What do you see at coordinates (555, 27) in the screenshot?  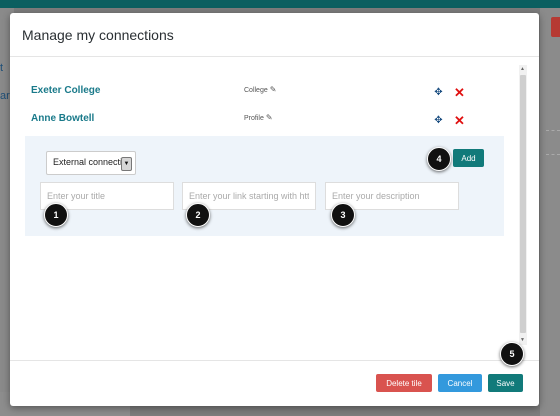 I see `background-red-button` at bounding box center [555, 27].